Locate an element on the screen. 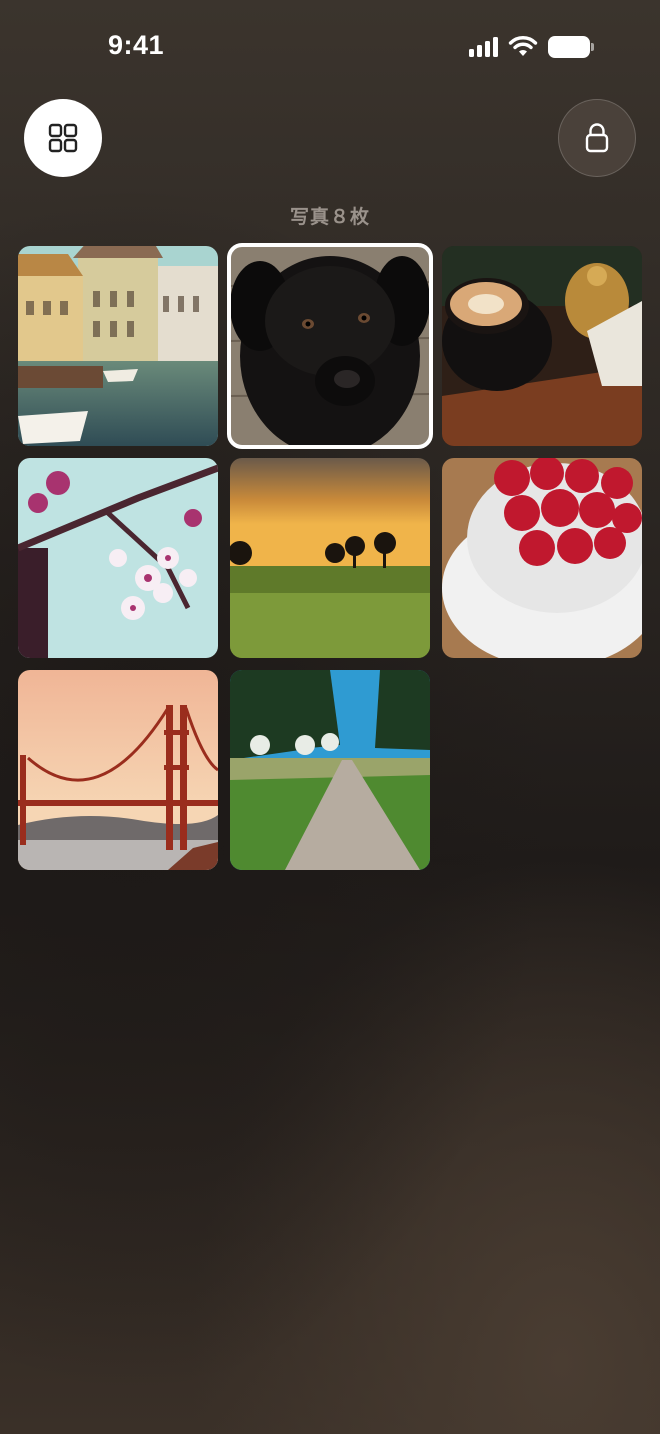  status-icons is located at coordinates (531, 47).